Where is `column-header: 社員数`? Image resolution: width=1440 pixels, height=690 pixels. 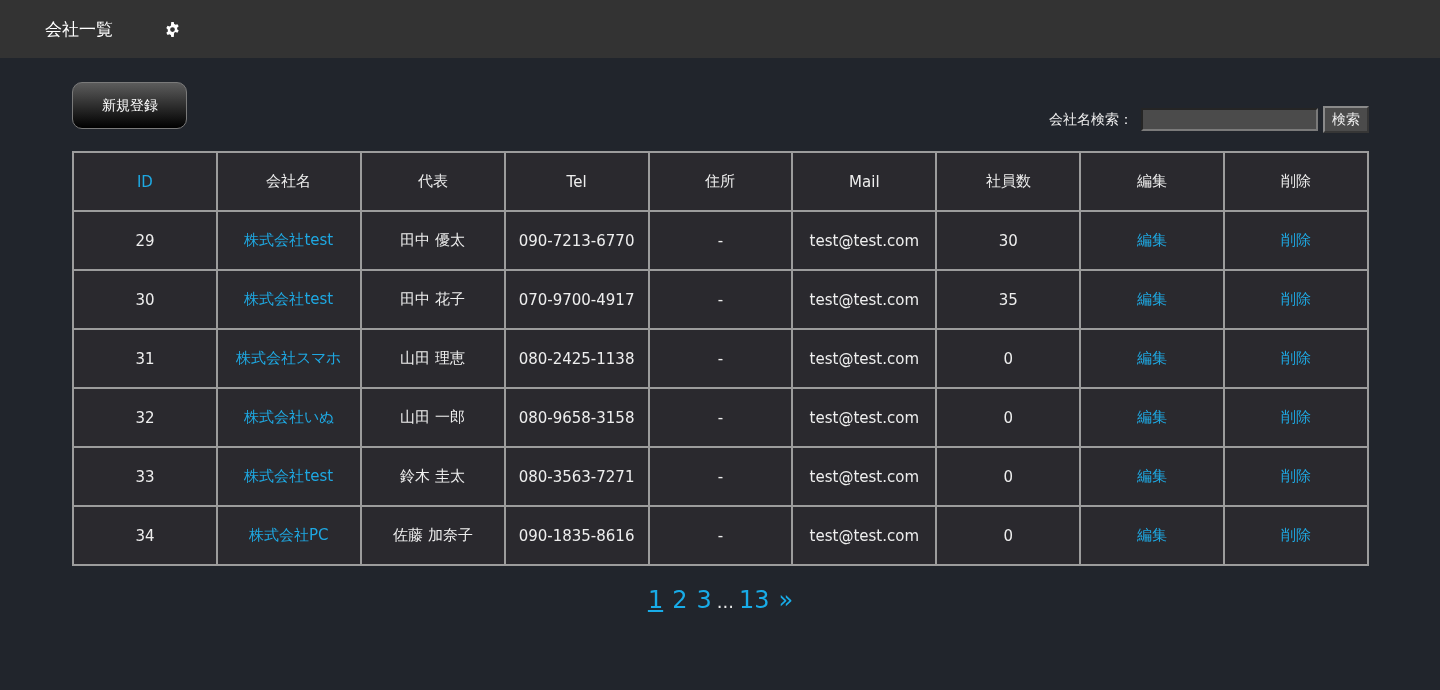
column-header: 社員数 is located at coordinates (1008, 181).